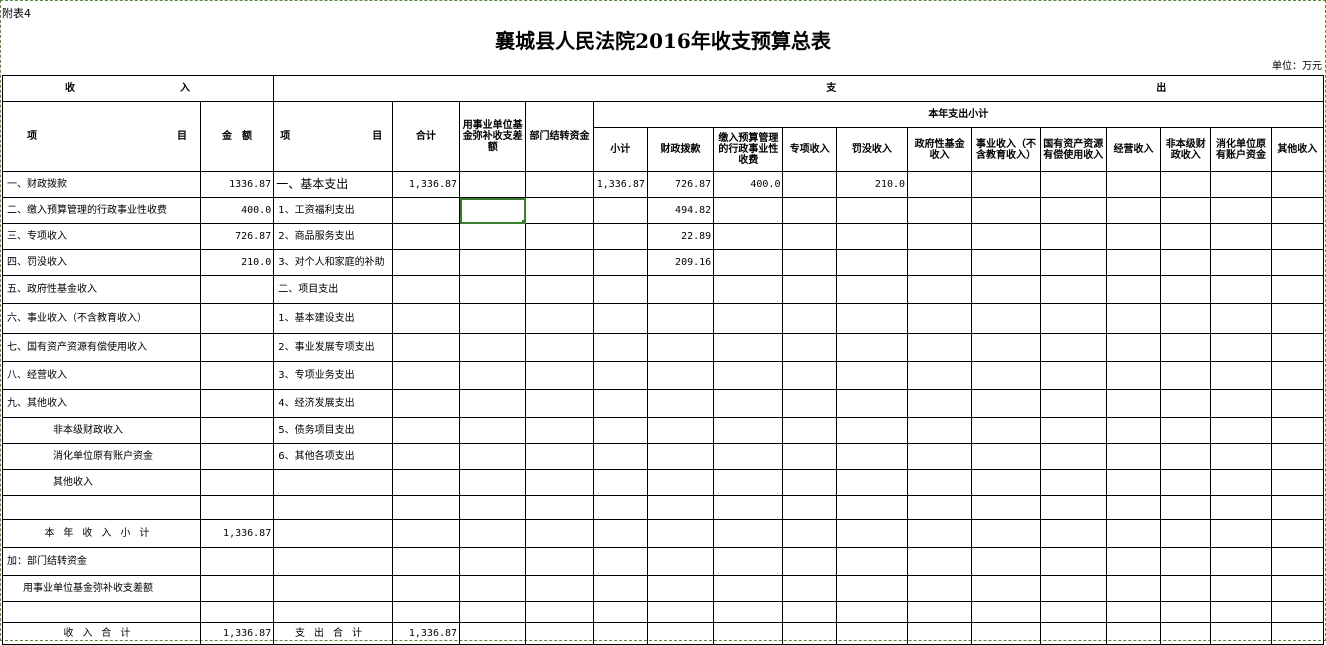 This screenshot has height=645, width=1326. What do you see at coordinates (333, 184) in the screenshot?
I see `expense-item-cell: 一、基本支出` at bounding box center [333, 184].